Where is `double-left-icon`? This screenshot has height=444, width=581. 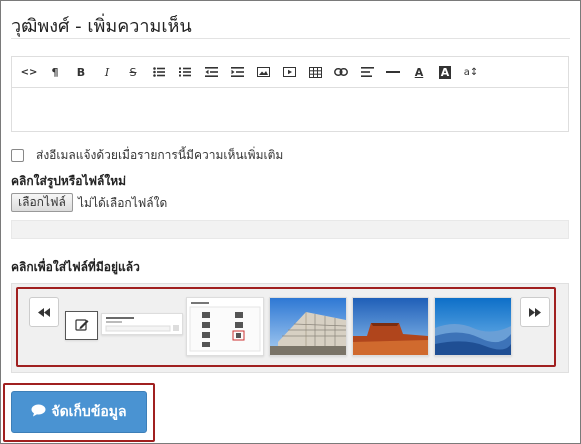 double-left-icon is located at coordinates (44, 312).